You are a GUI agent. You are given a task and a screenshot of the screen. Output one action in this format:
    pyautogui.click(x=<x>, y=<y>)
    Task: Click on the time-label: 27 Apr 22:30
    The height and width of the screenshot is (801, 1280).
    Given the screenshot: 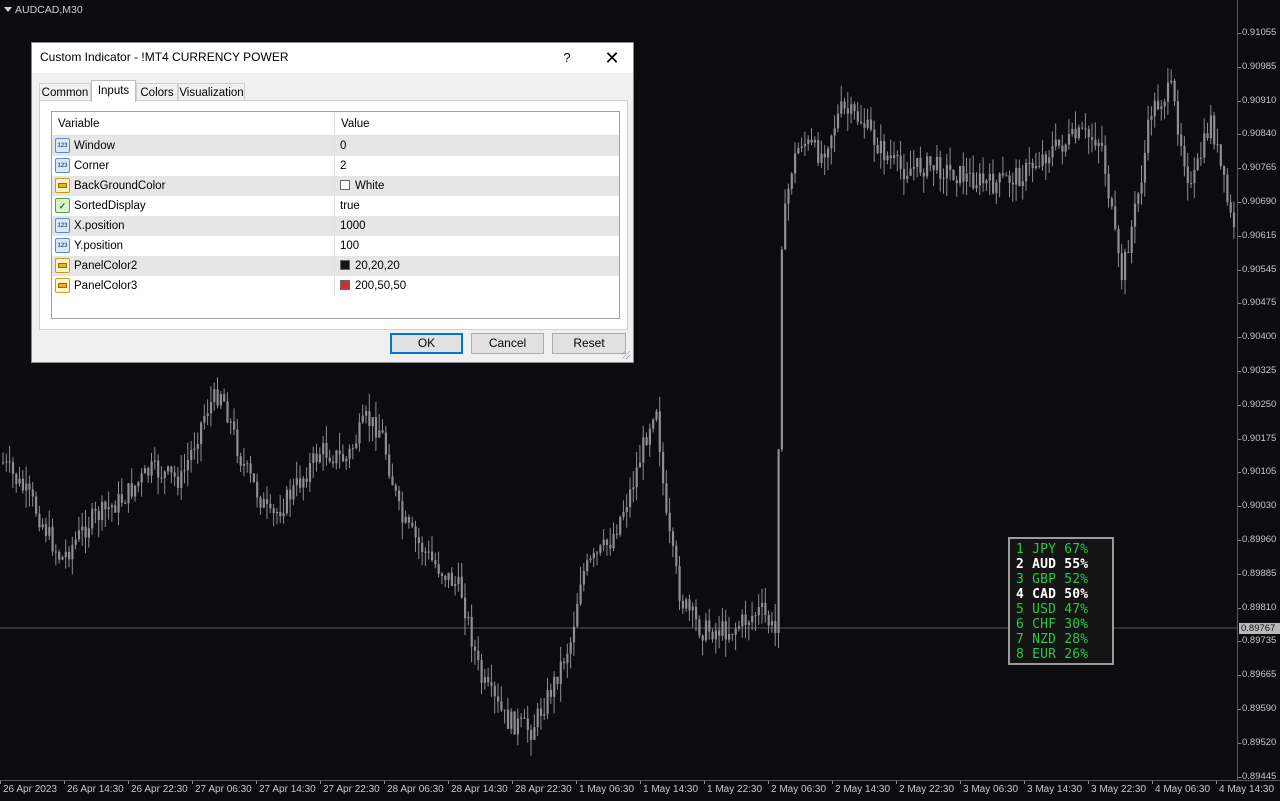 What is the action you would take?
    pyautogui.click(x=351, y=789)
    